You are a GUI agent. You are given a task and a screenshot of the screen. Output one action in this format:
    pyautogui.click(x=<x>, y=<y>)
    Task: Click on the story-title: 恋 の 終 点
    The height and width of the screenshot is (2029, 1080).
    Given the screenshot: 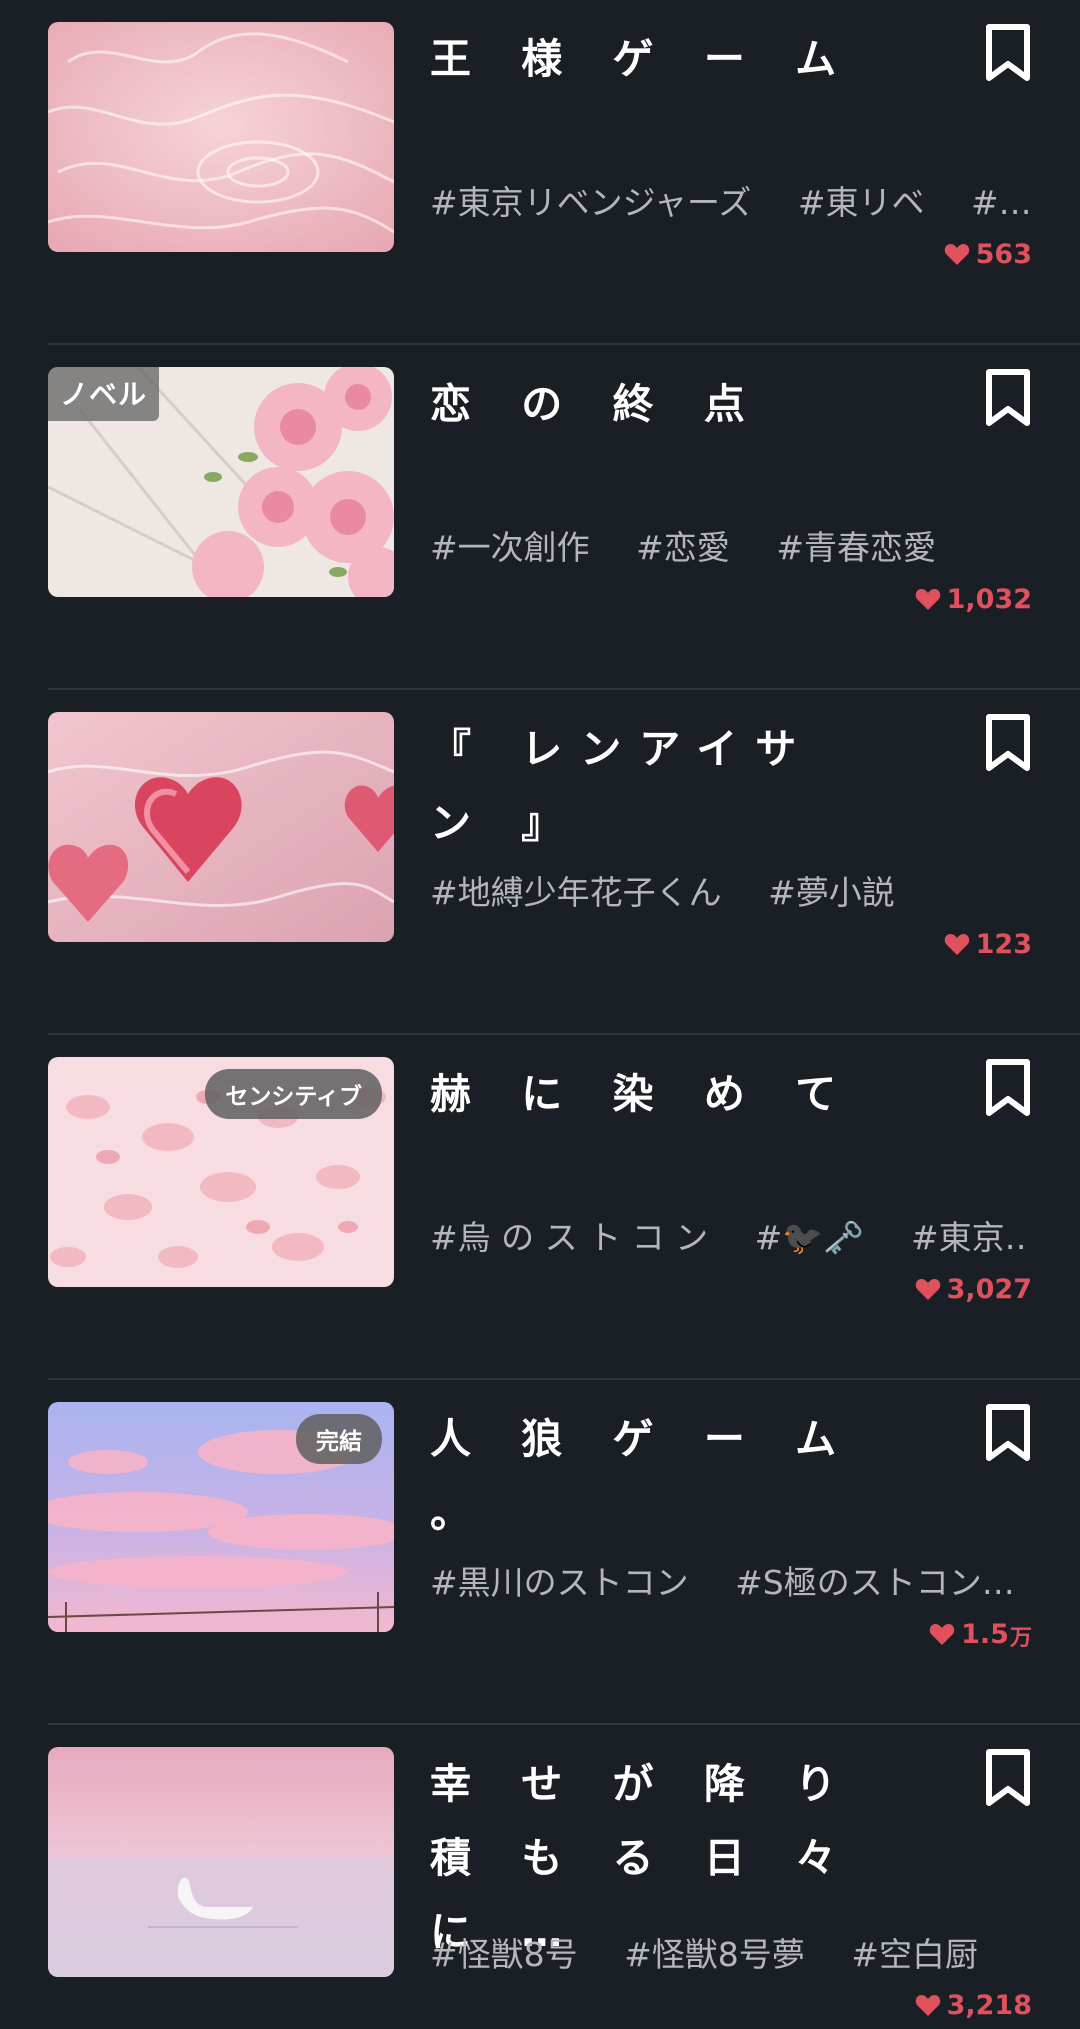 What is the action you would take?
    pyautogui.click(x=650, y=404)
    